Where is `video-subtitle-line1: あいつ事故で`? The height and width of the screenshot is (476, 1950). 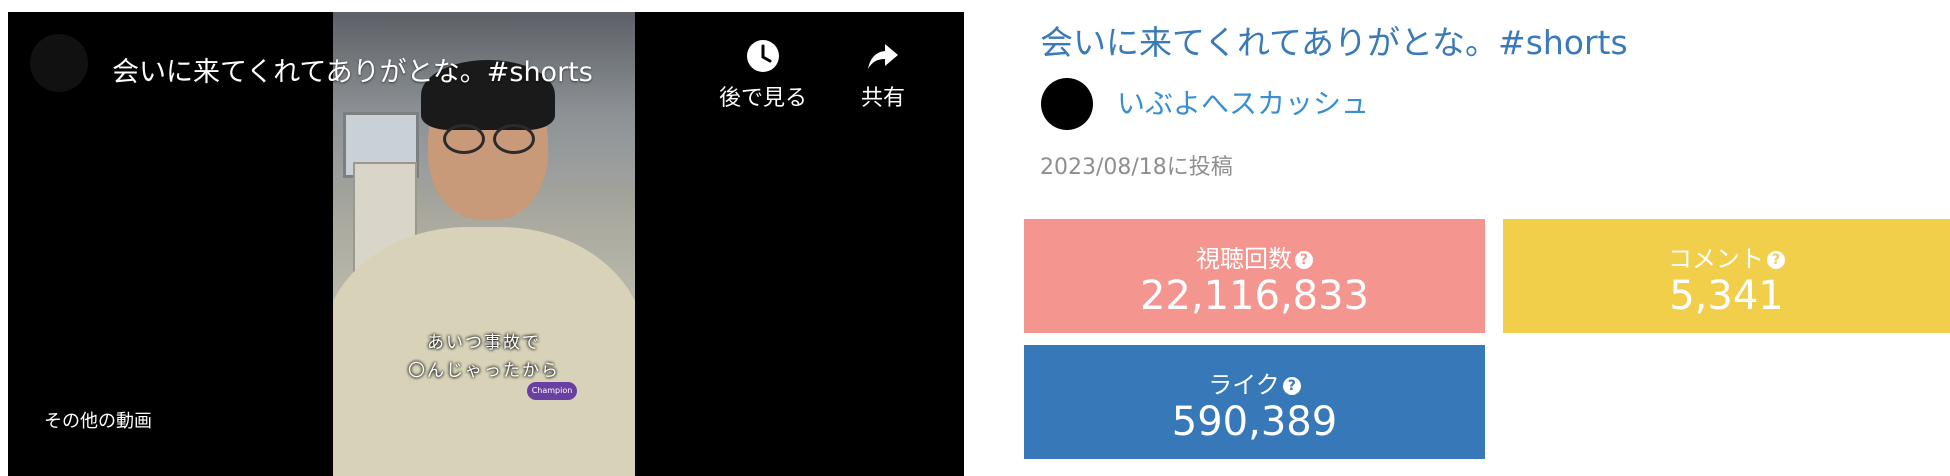 video-subtitle-line1: あいつ事故で is located at coordinates (484, 343).